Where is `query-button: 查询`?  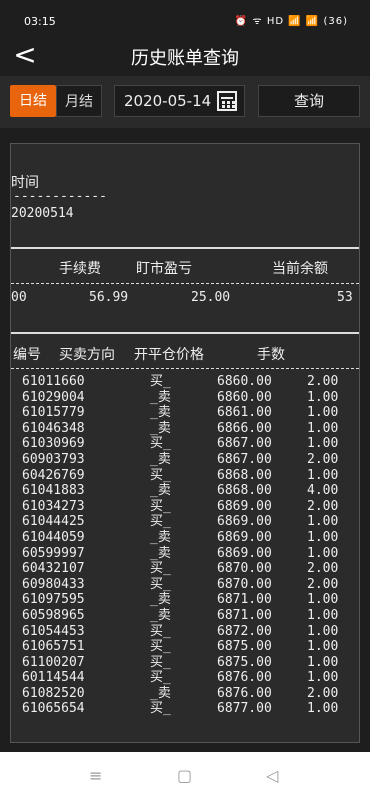 query-button: 查询 is located at coordinates (309, 101).